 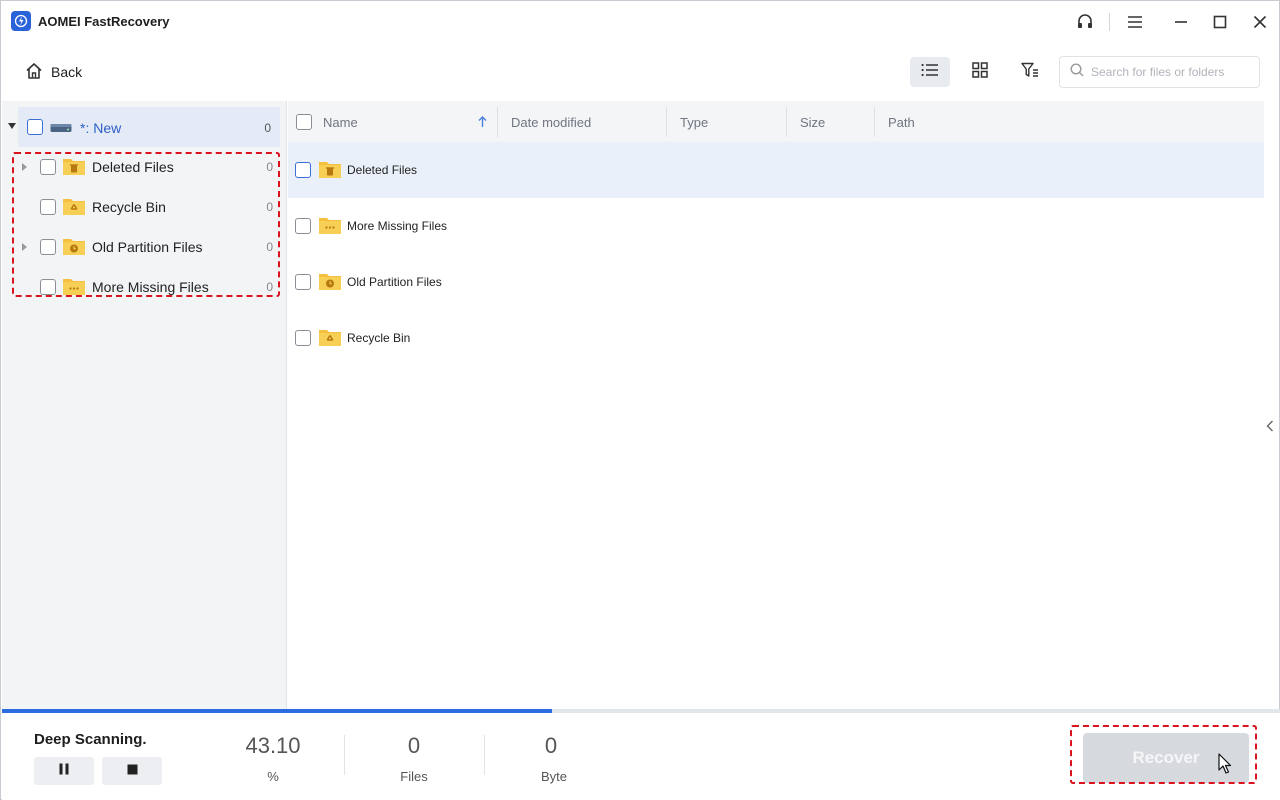 I want to click on select-all-checkbox, so click(x=304, y=122).